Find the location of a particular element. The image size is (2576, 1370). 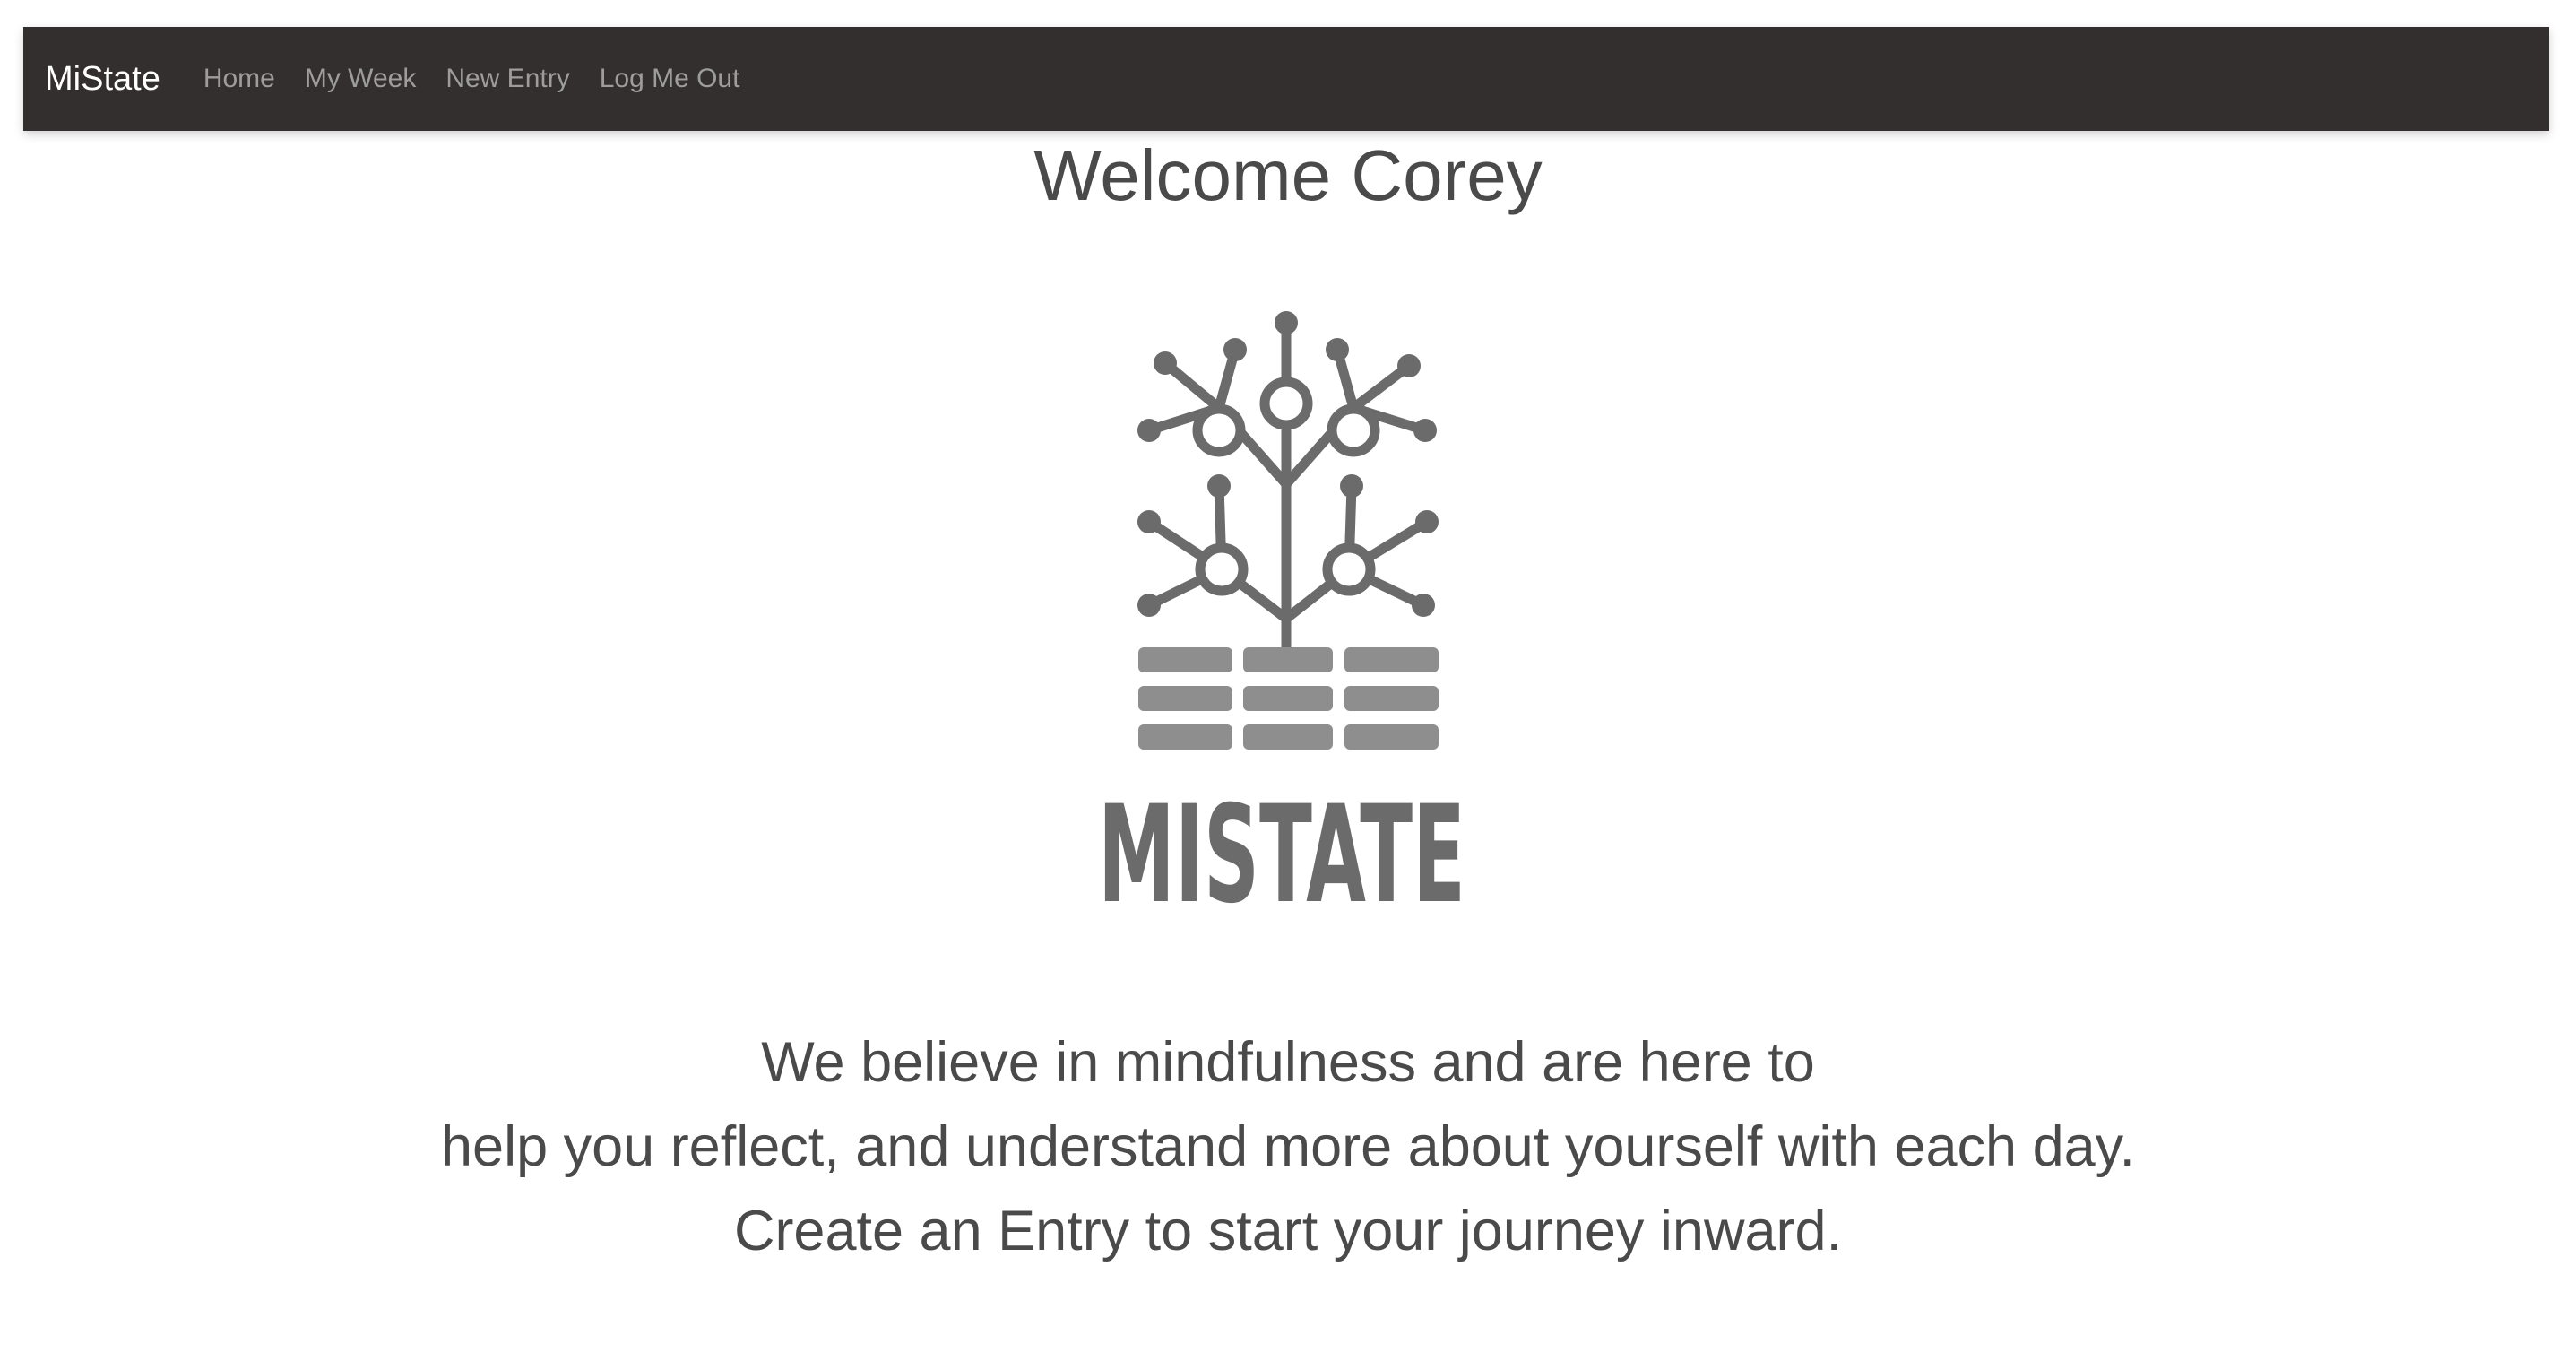

nav-link-my-week: My Week is located at coordinates (360, 79).